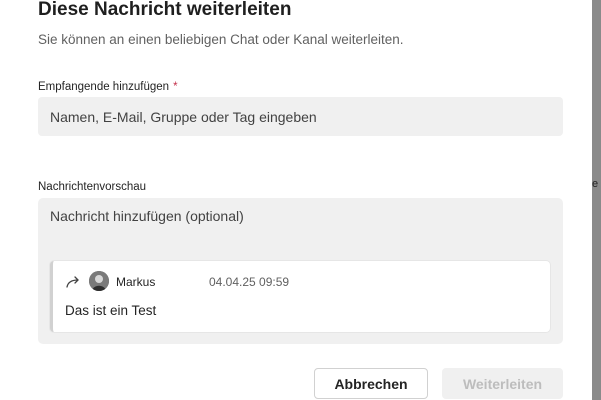  I want to click on forward-arrow-icon, so click(72, 282).